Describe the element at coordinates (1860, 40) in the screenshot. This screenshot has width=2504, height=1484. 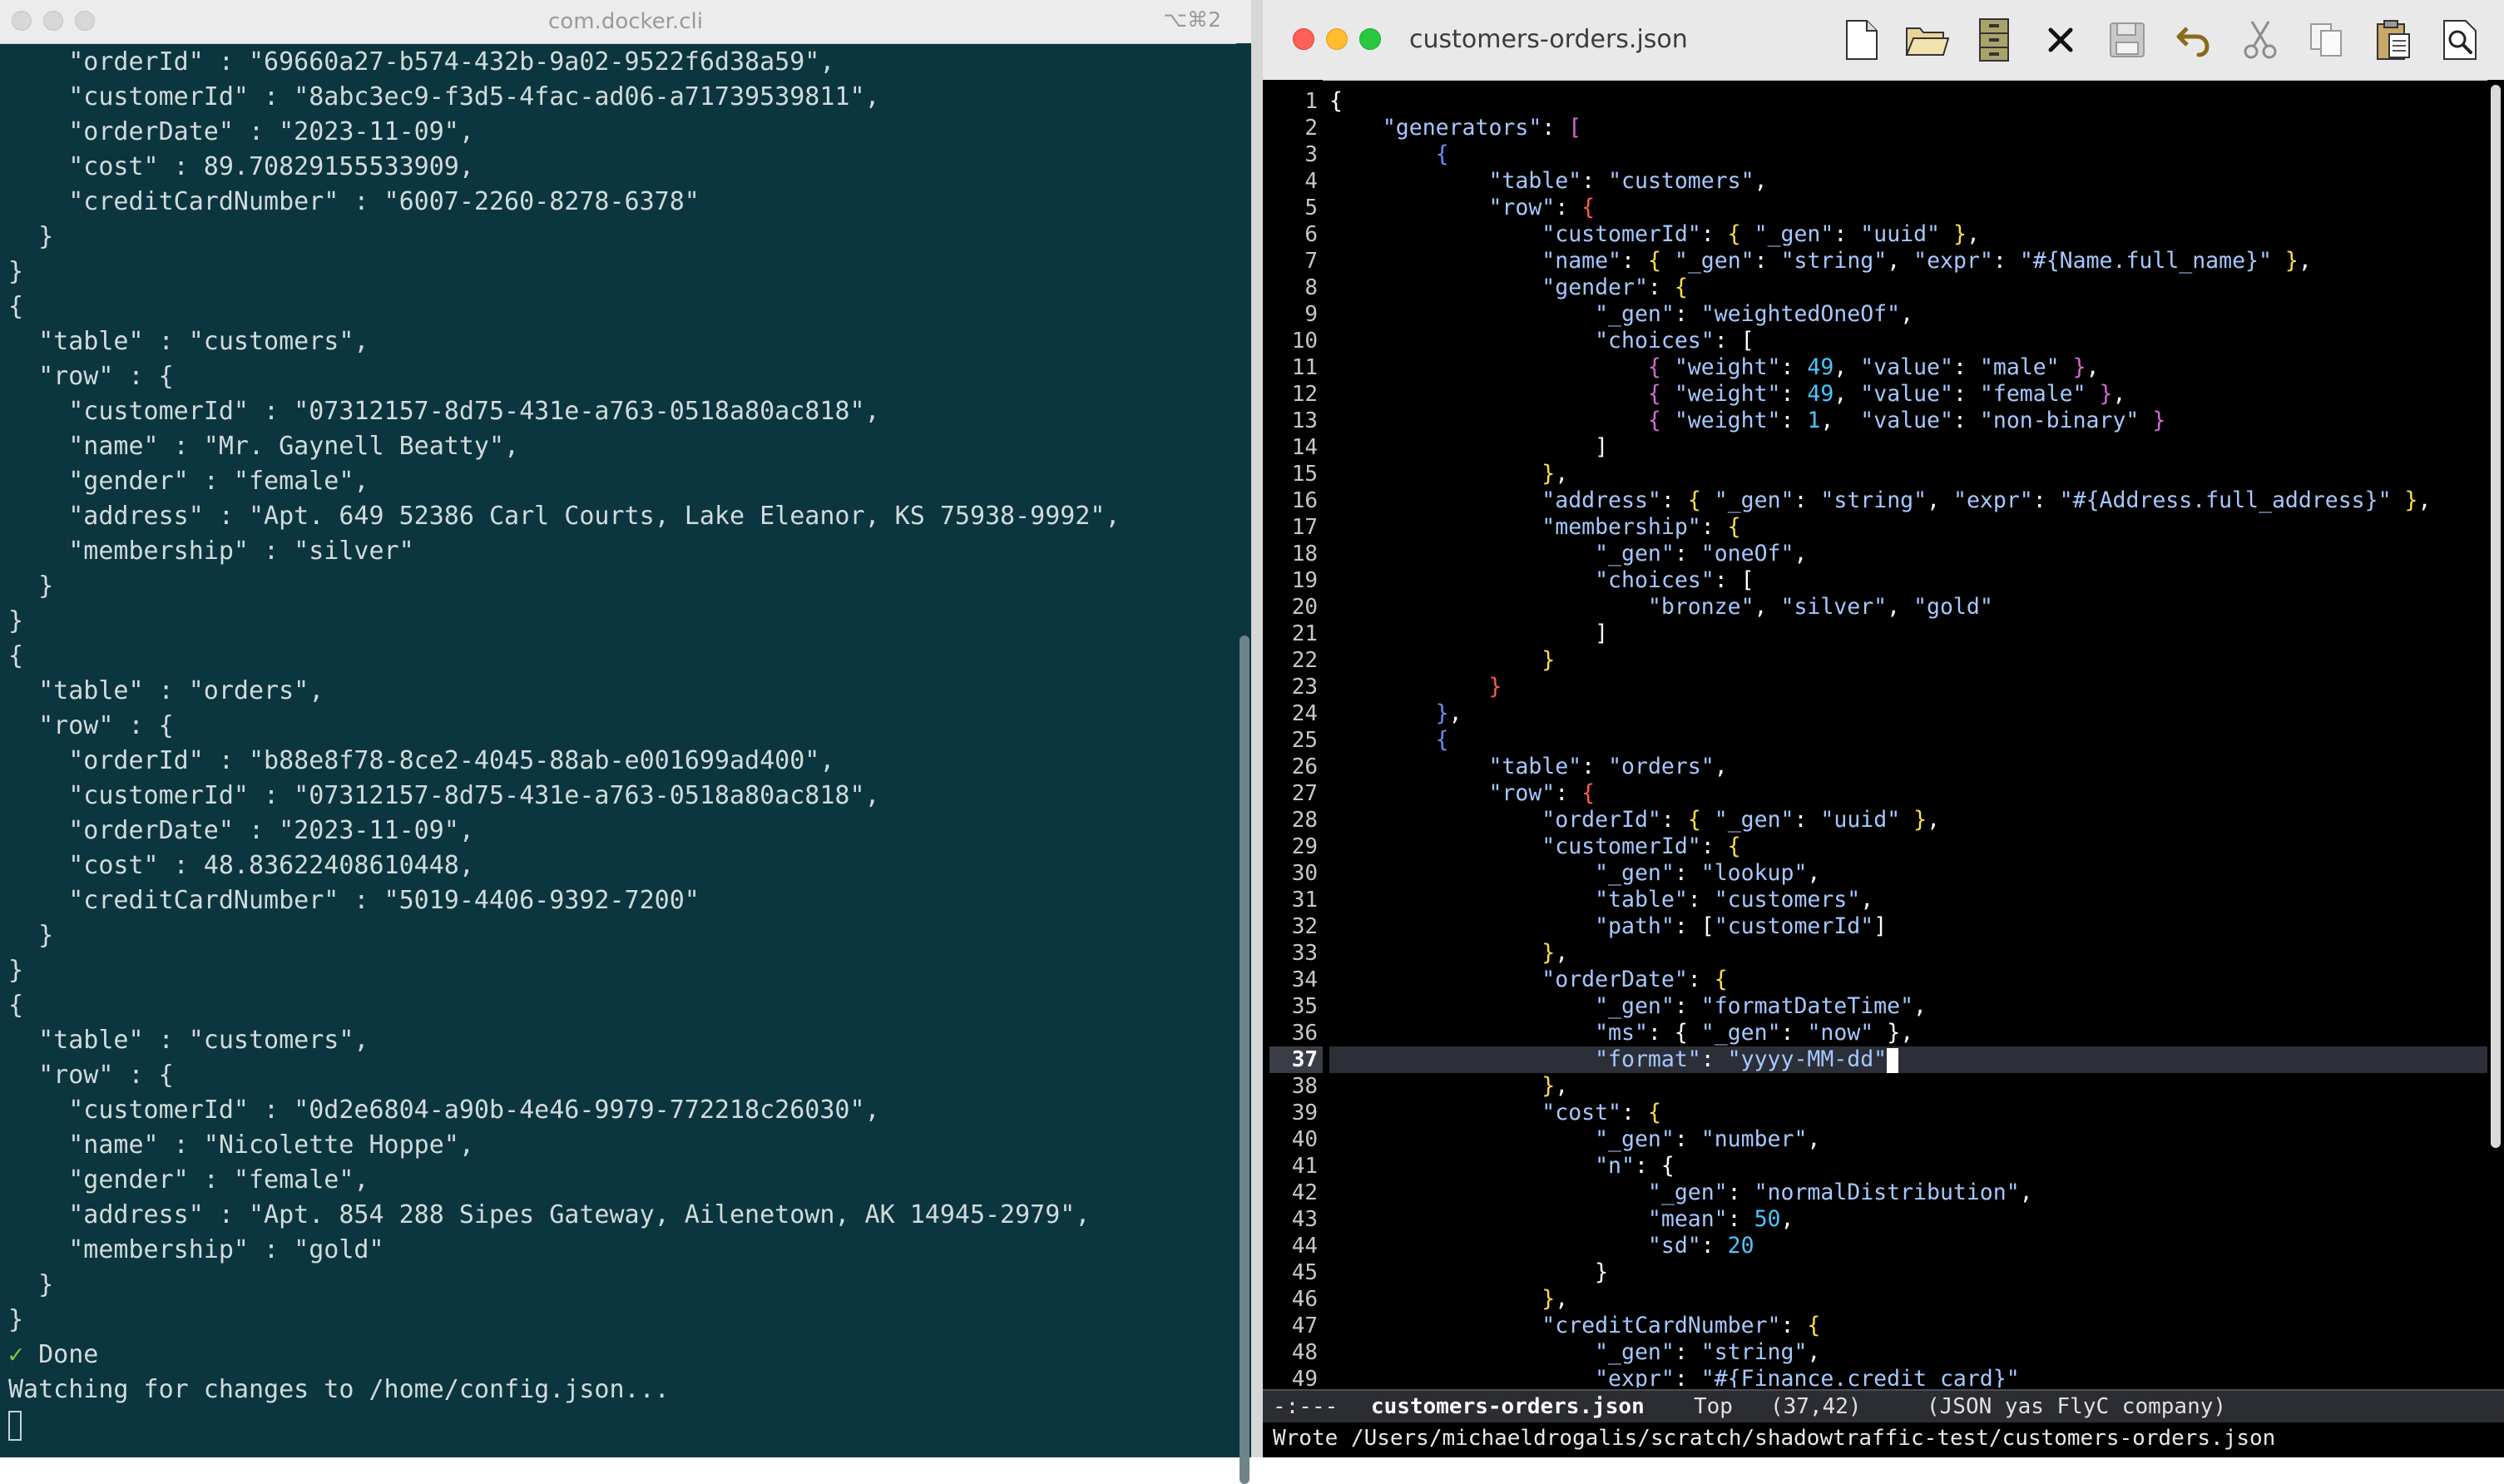
I see `new-file-icon` at that location.